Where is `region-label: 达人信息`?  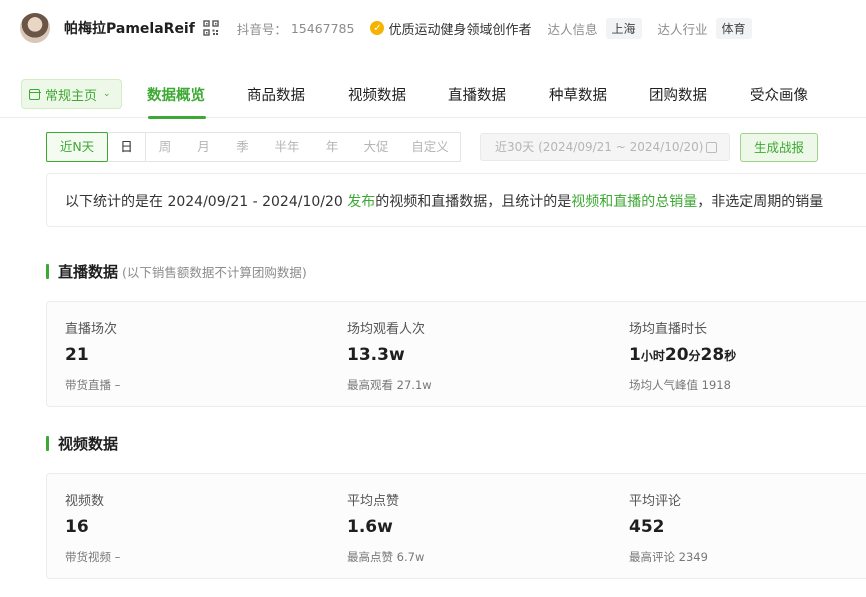 region-label: 达人信息 is located at coordinates (572, 29).